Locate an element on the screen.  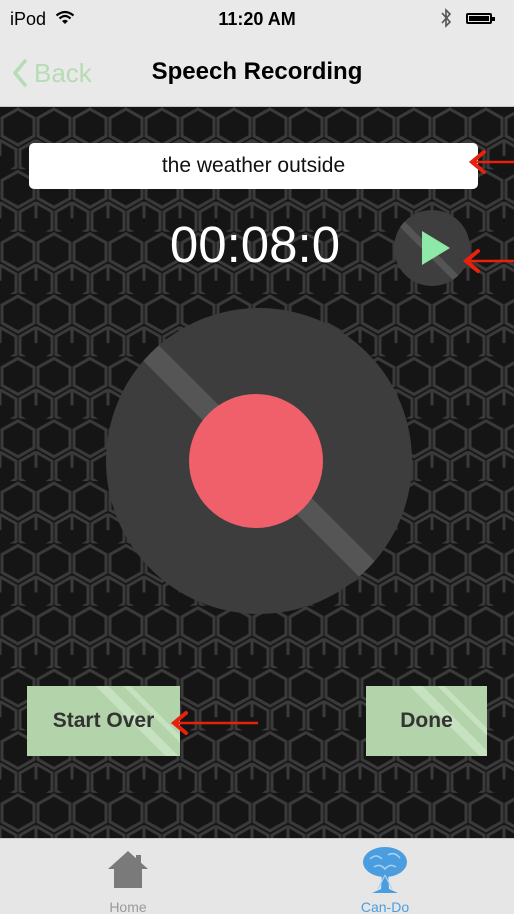
tree-icon is located at coordinates (385, 870).